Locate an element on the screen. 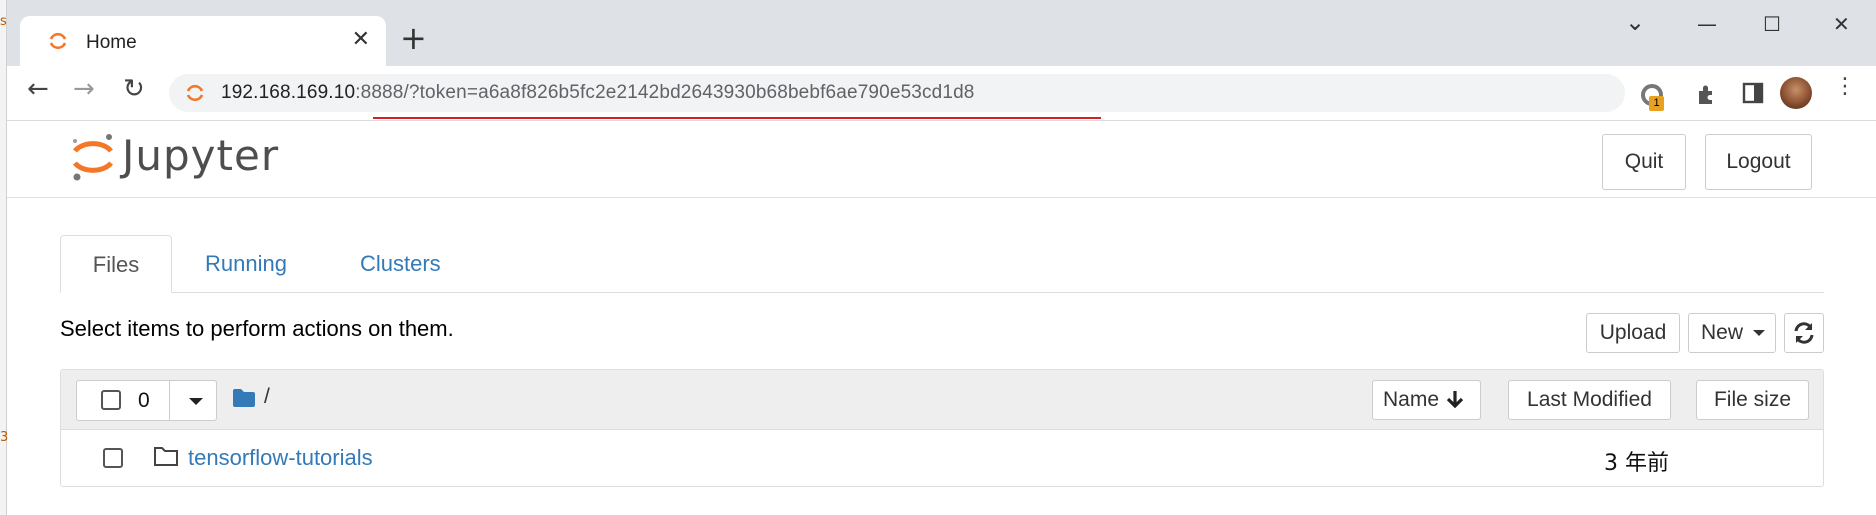  new-button-label: New is located at coordinates (1722, 332).